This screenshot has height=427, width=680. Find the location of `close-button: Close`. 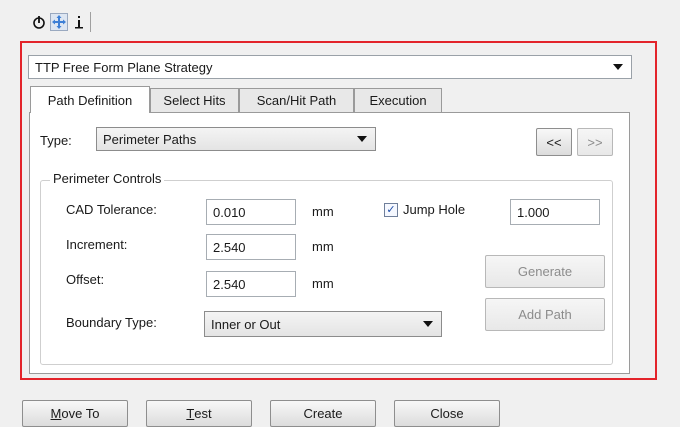

close-button: Close is located at coordinates (447, 413).